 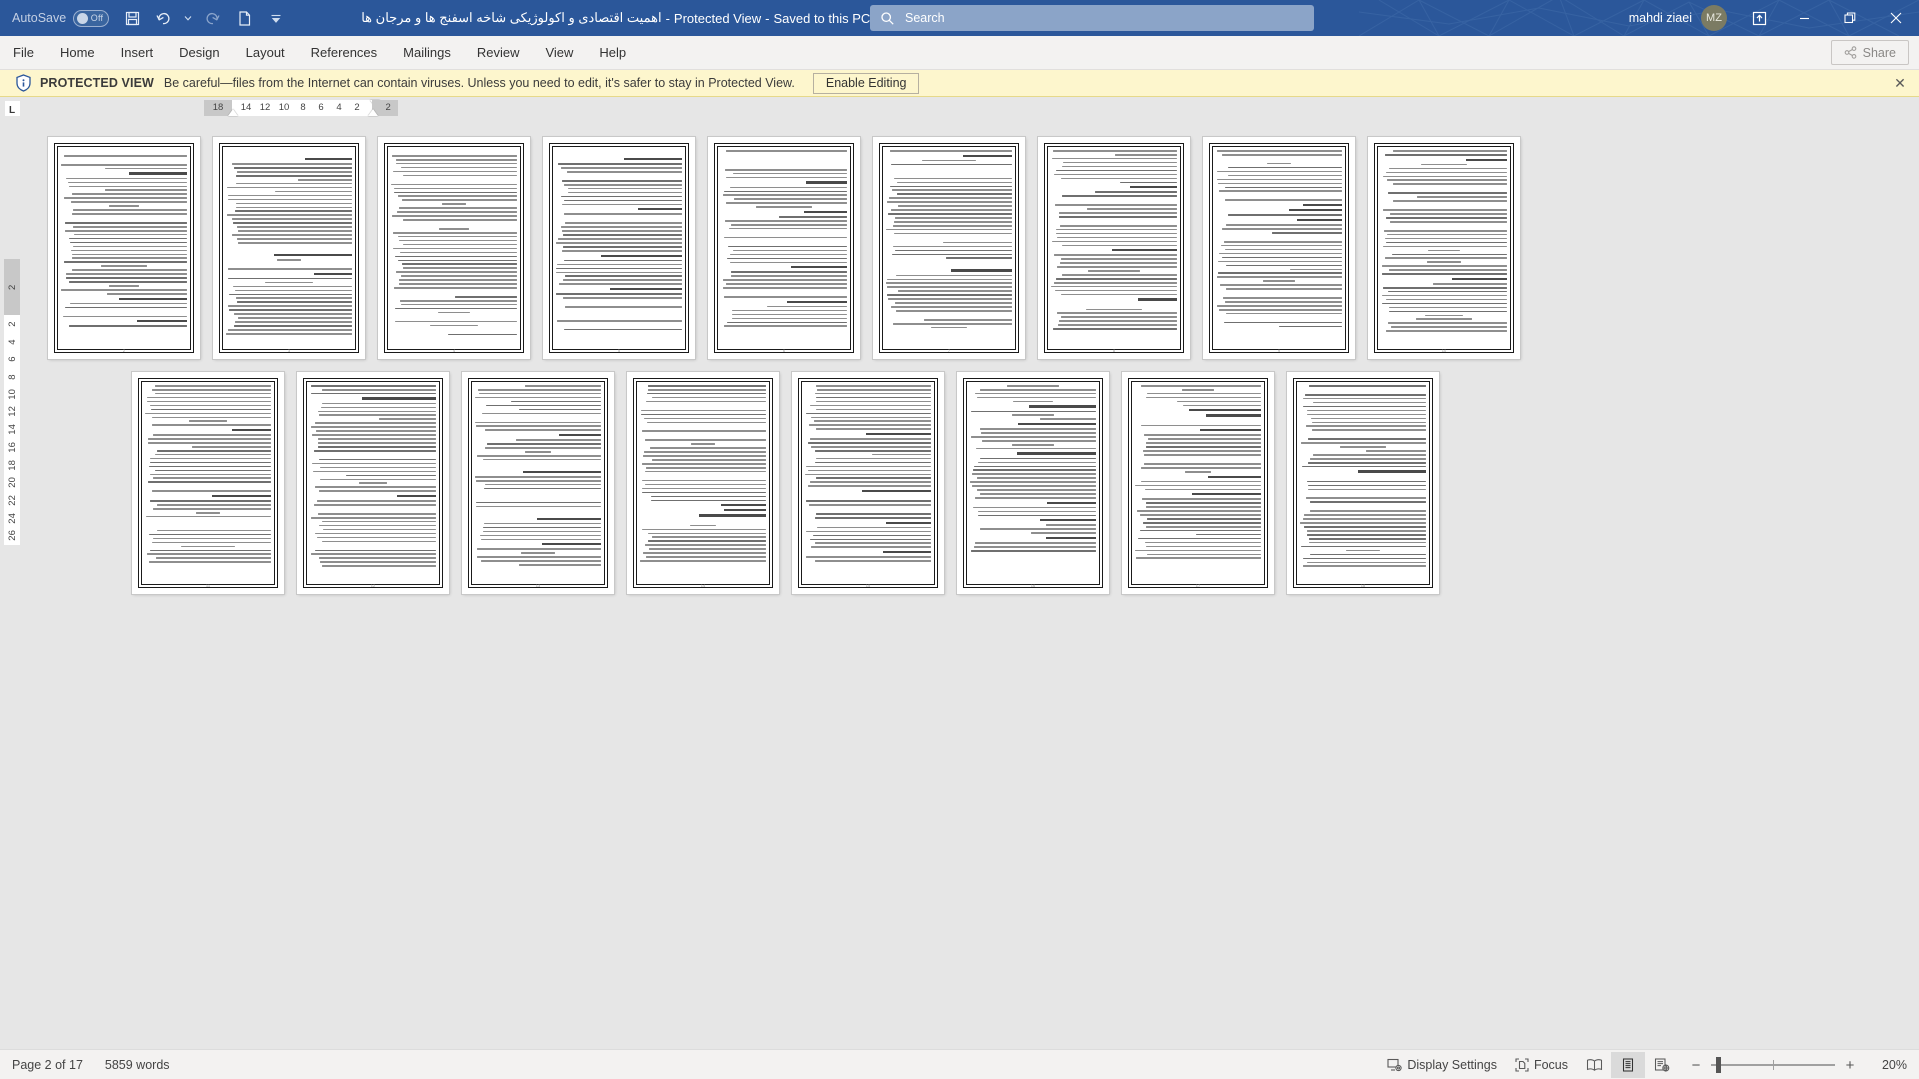 I want to click on search-input: Search, so click(x=1092, y=18).